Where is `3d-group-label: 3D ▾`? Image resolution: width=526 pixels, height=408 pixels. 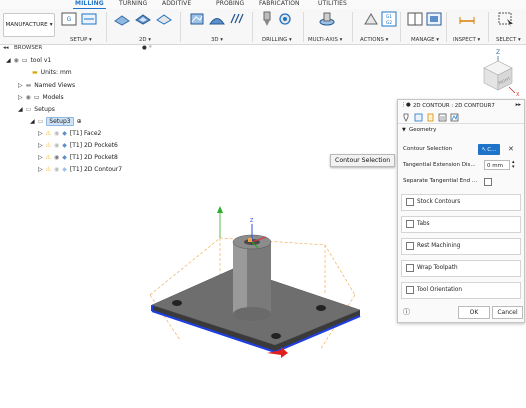
3d-group-label: 3D ▾ is located at coordinates (217, 40).